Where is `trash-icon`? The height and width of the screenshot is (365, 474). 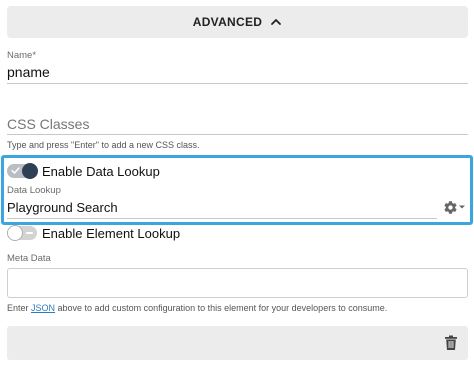 trash-icon is located at coordinates (451, 343).